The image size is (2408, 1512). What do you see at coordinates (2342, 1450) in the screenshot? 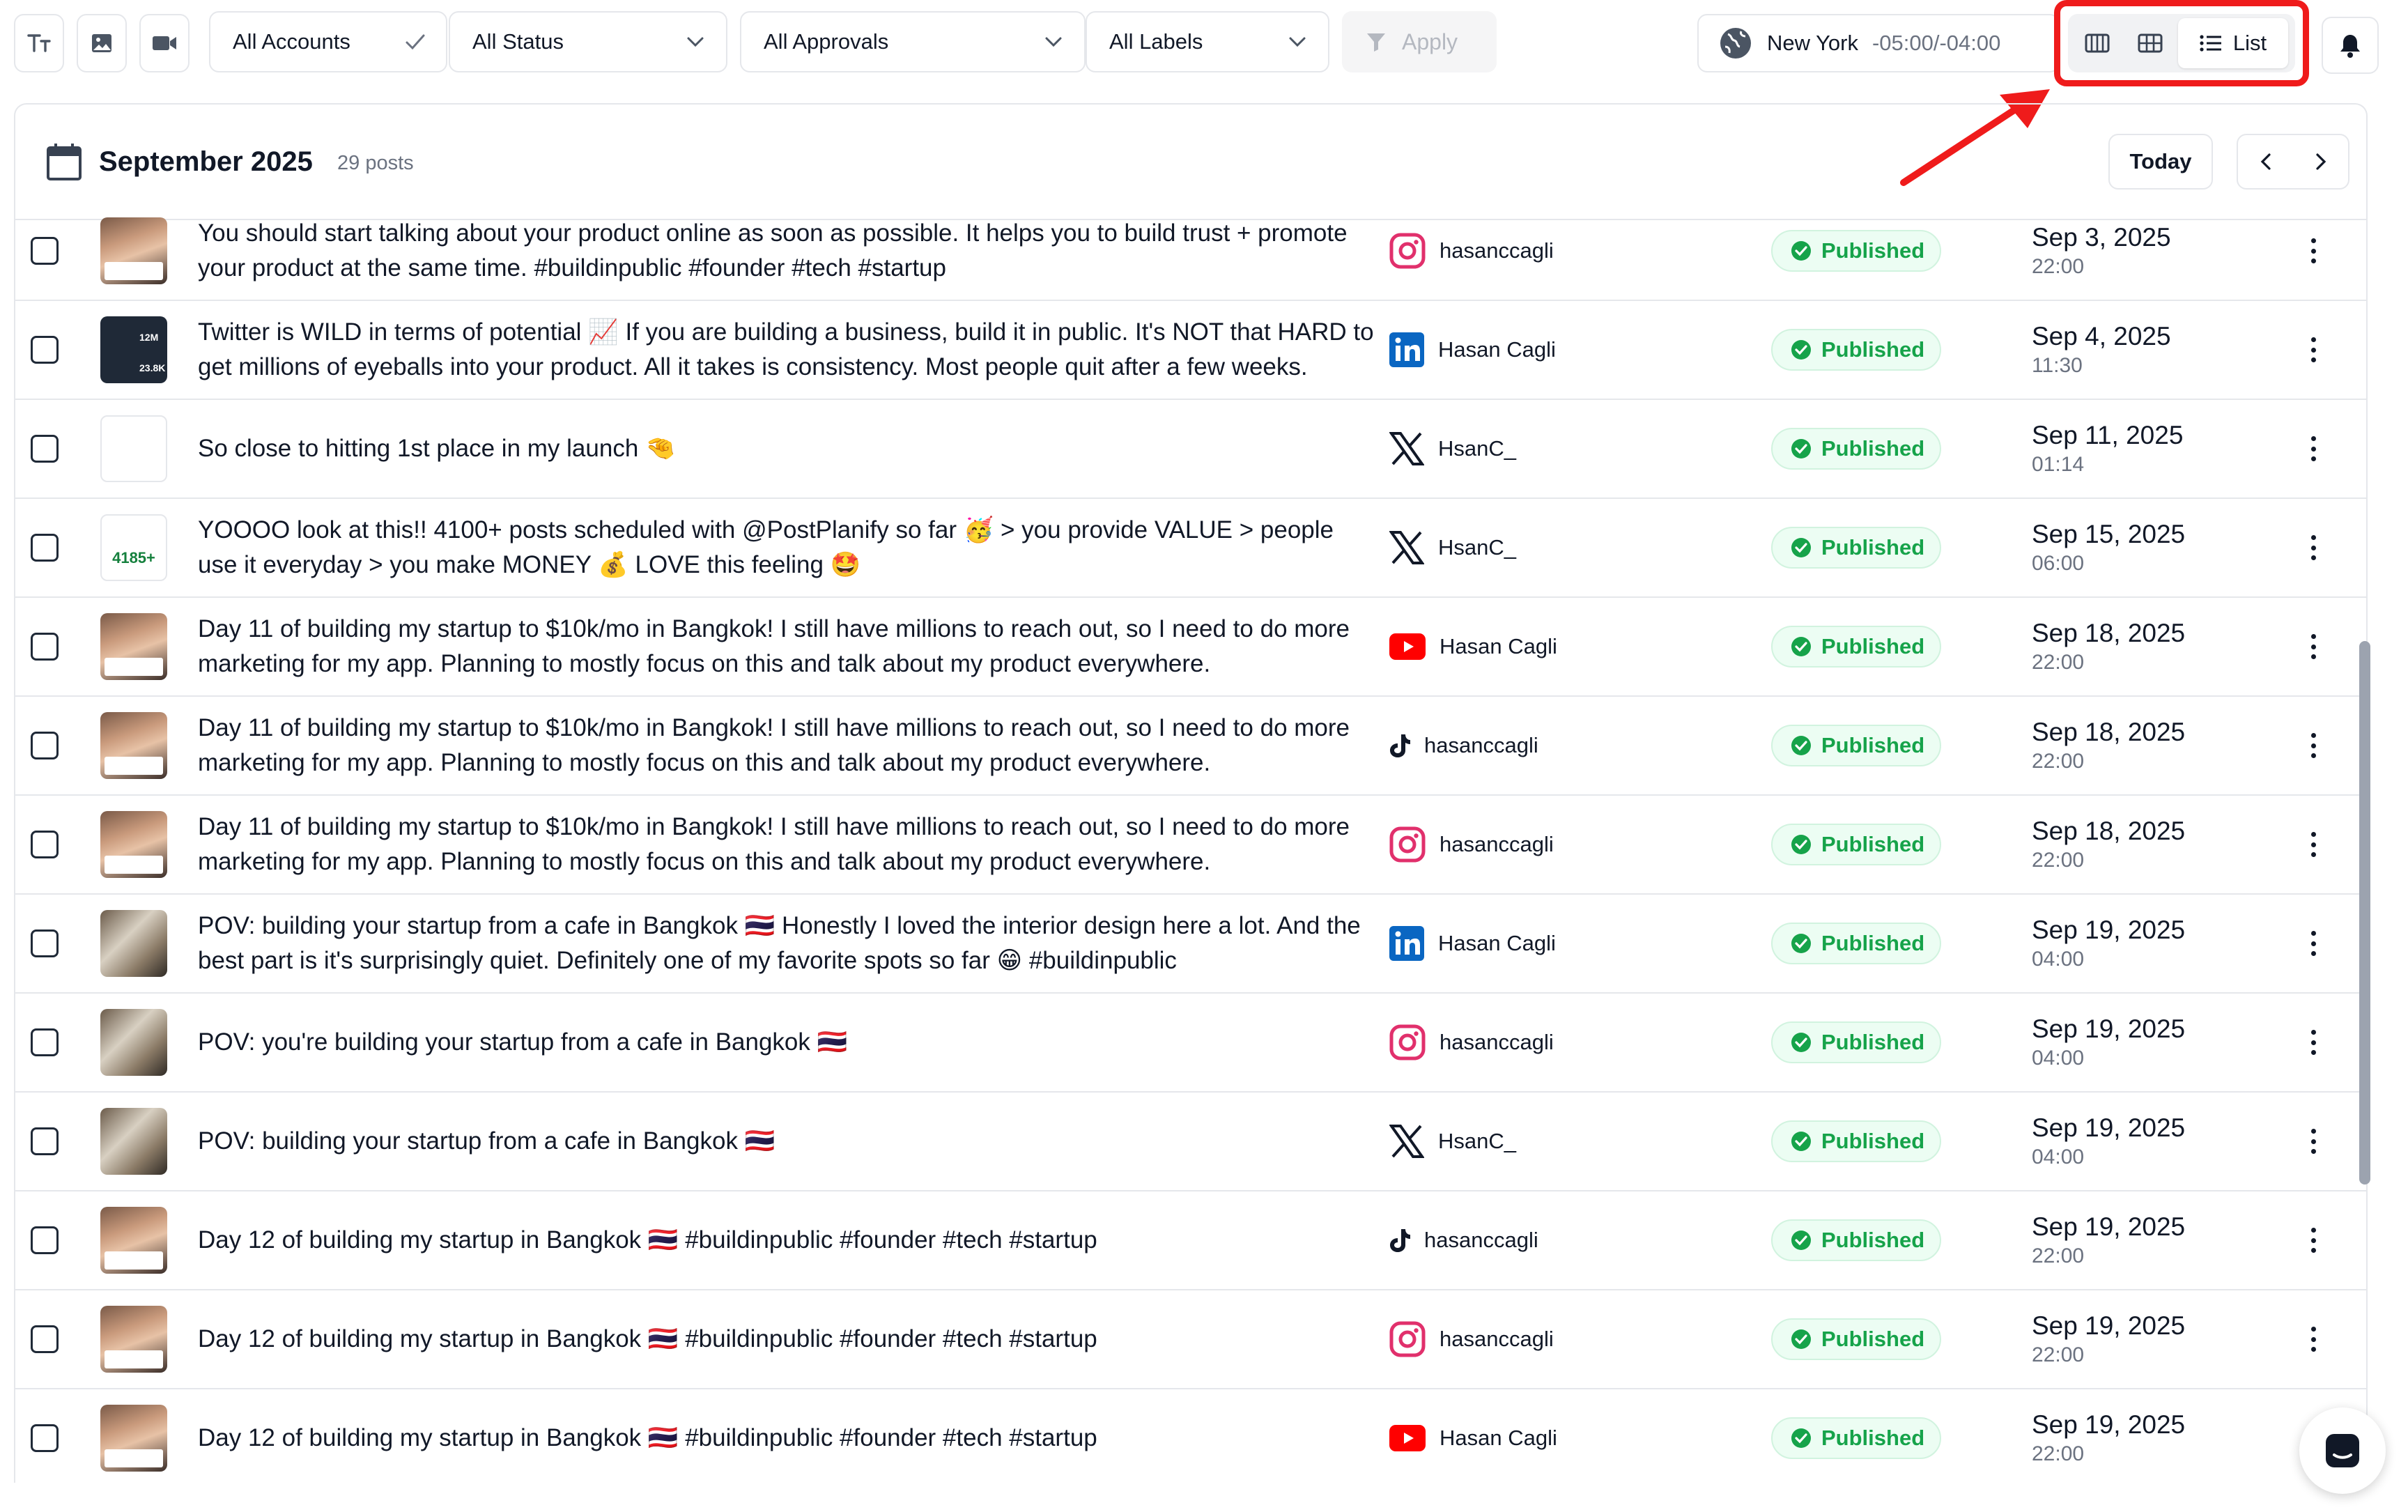
I see `chat-support-button` at bounding box center [2342, 1450].